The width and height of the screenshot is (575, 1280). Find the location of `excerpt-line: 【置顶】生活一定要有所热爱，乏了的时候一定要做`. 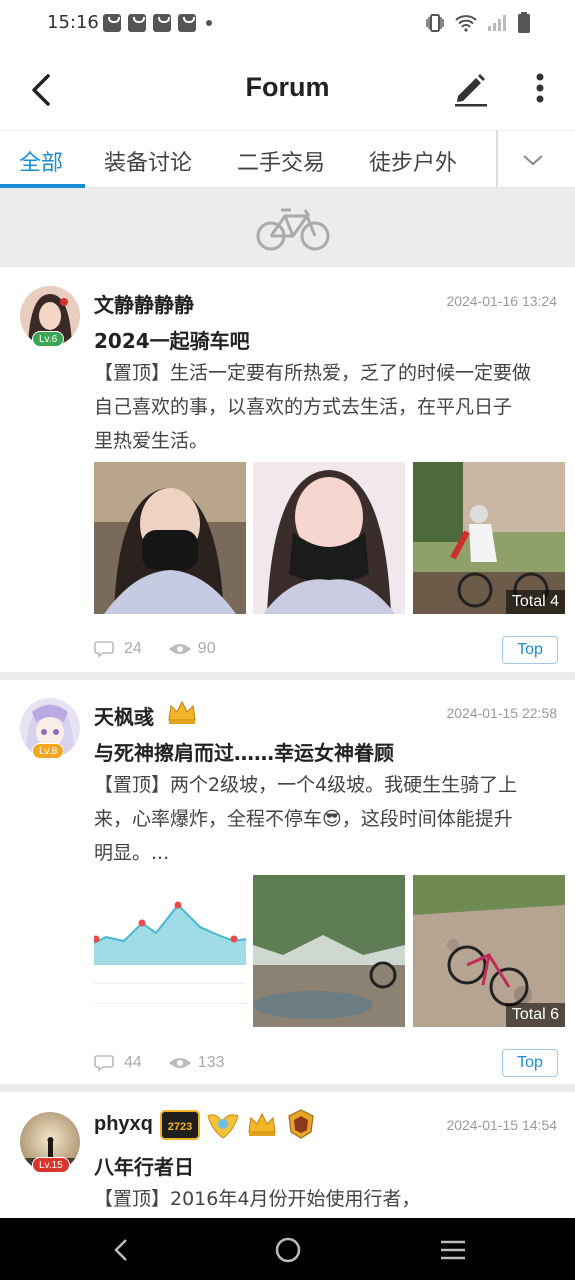

excerpt-line: 【置顶】生活一定要有所热爱，乏了的时候一定要做 is located at coordinates (313, 373).